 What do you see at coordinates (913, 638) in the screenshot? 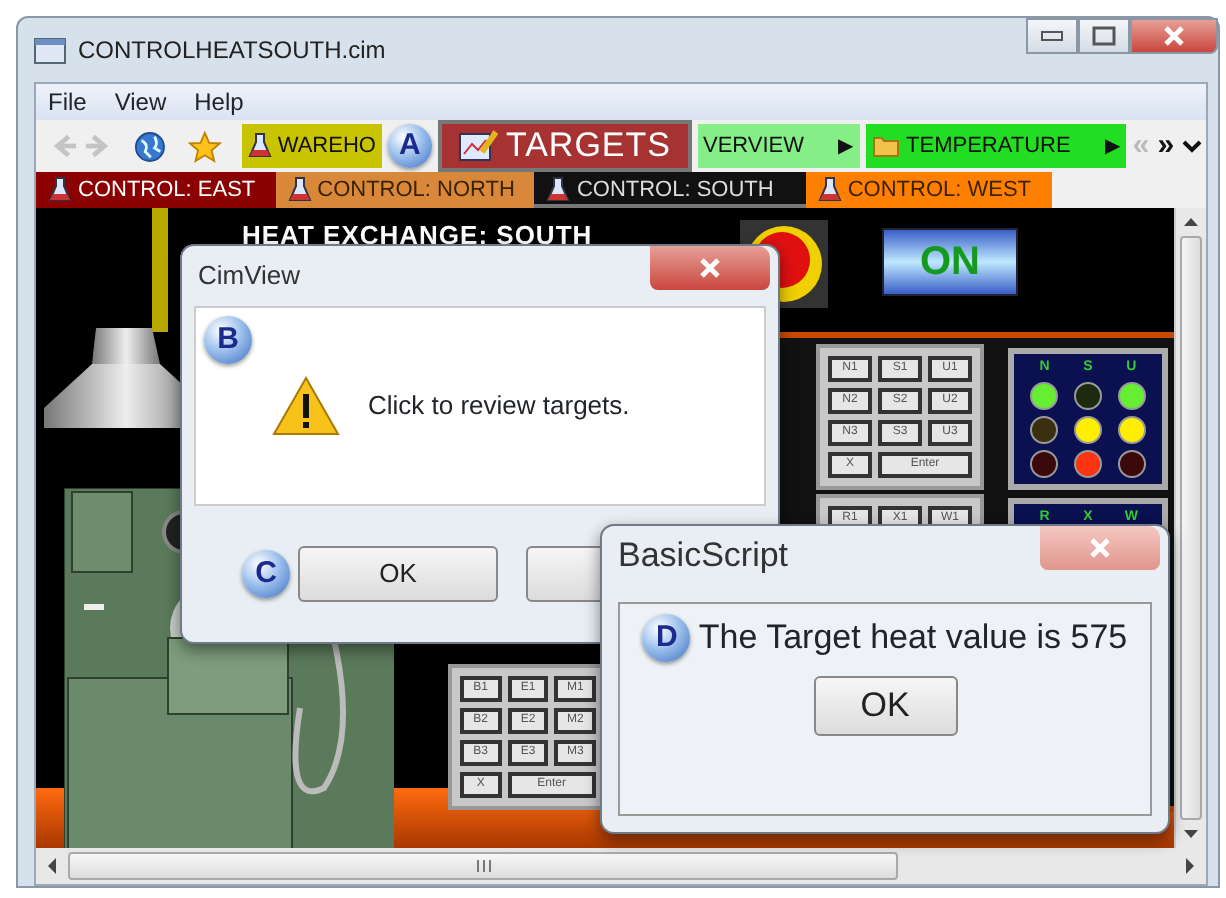
I see `dialog-message: The Target heat value is 575` at bounding box center [913, 638].